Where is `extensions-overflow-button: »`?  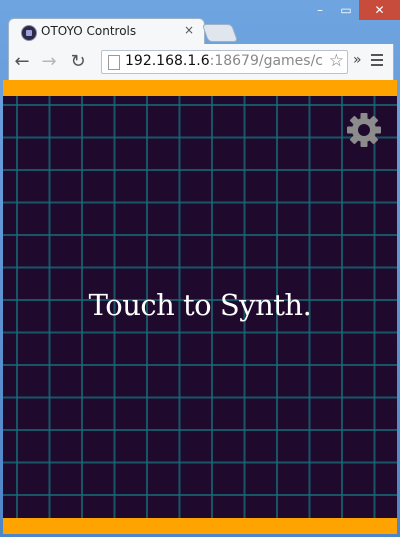 extensions-overflow-button: » is located at coordinates (357, 60).